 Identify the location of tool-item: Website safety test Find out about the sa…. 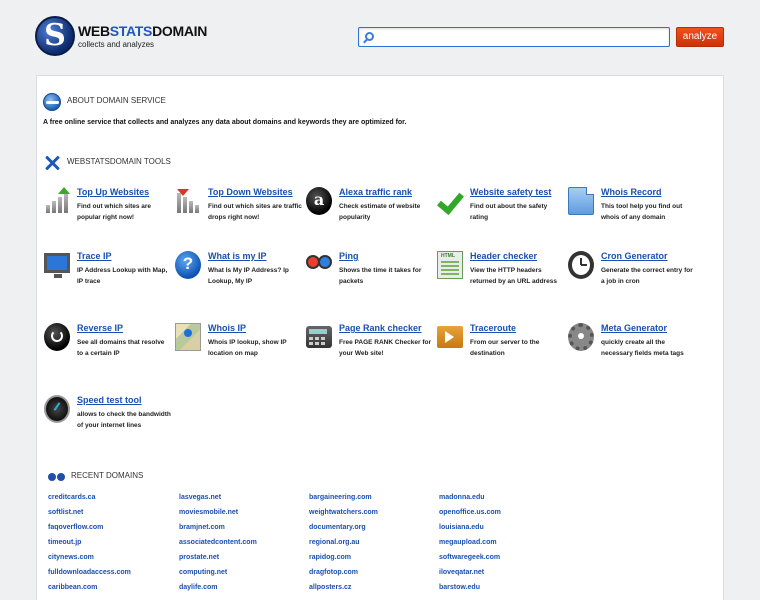
(503, 217).